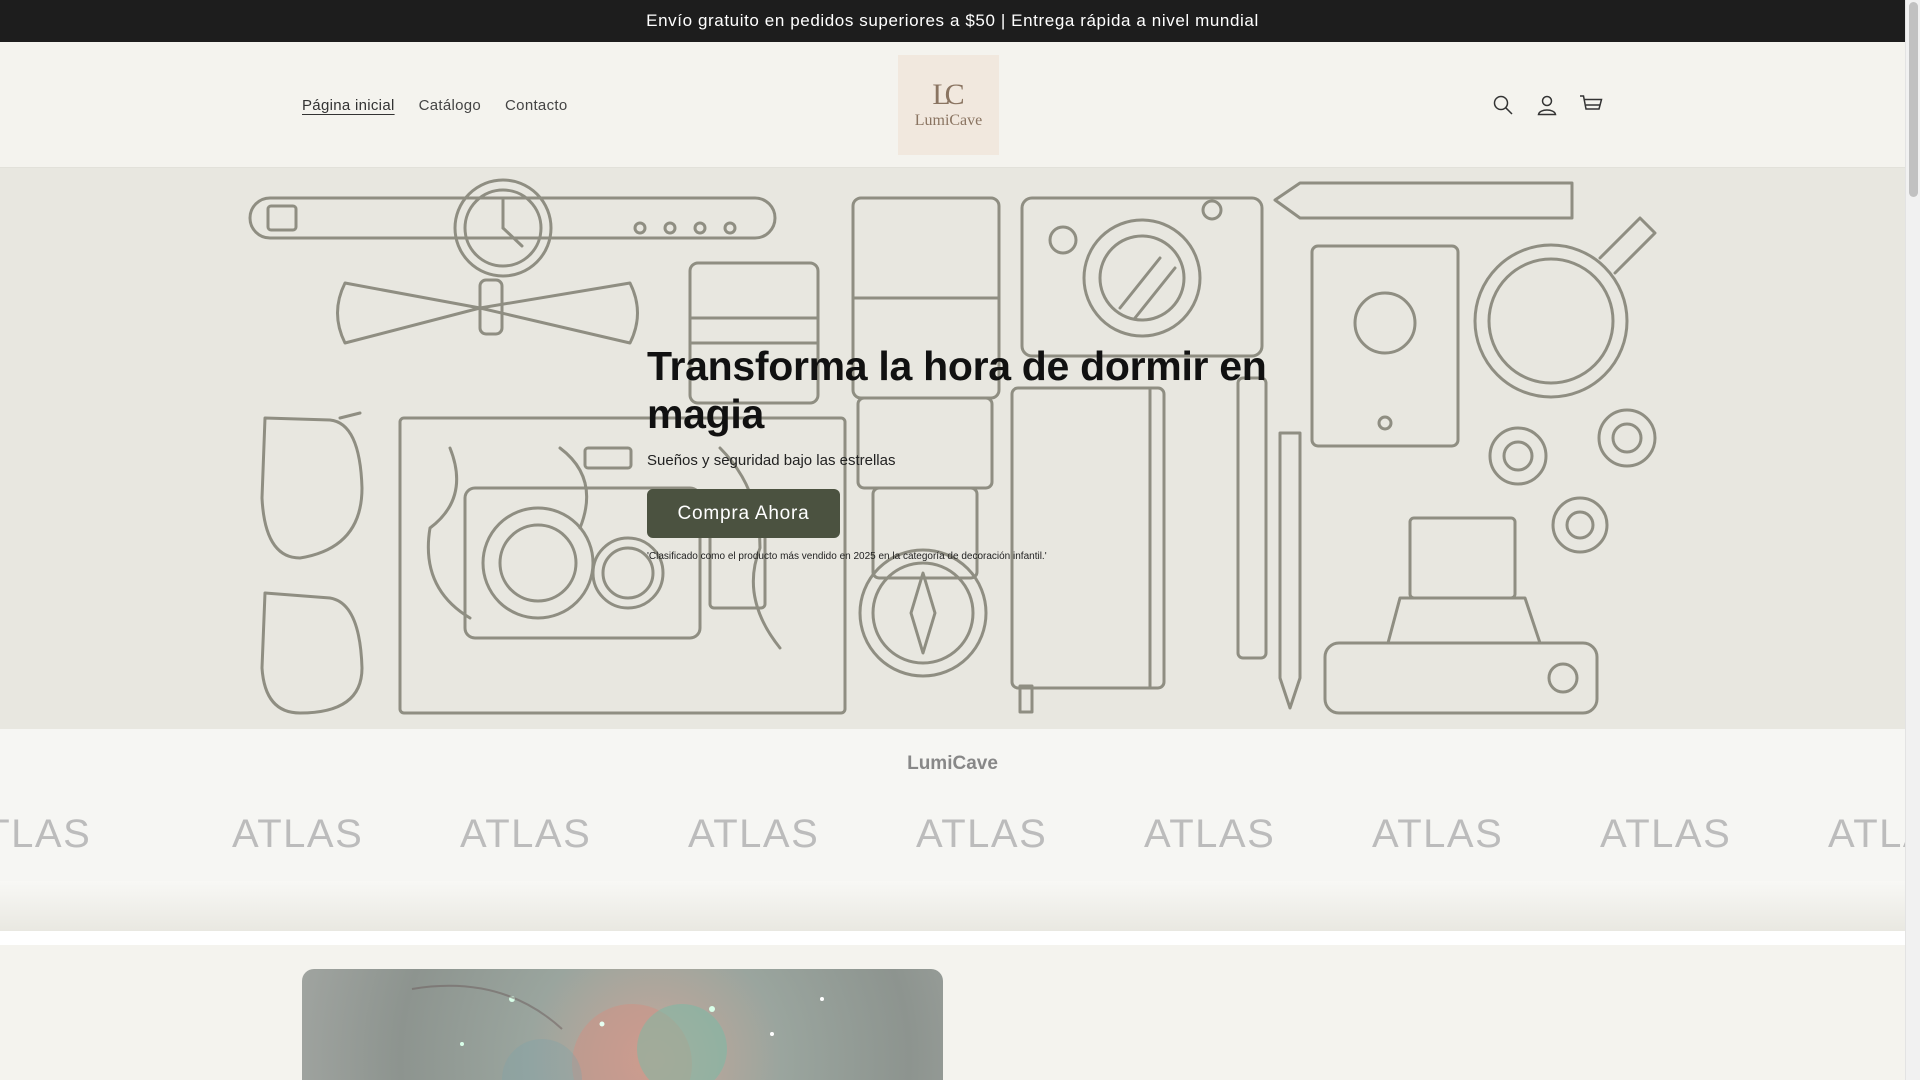 This screenshot has height=1080, width=1920. Describe the element at coordinates (952, 763) in the screenshot. I see `brand-name: LumiCave` at that location.